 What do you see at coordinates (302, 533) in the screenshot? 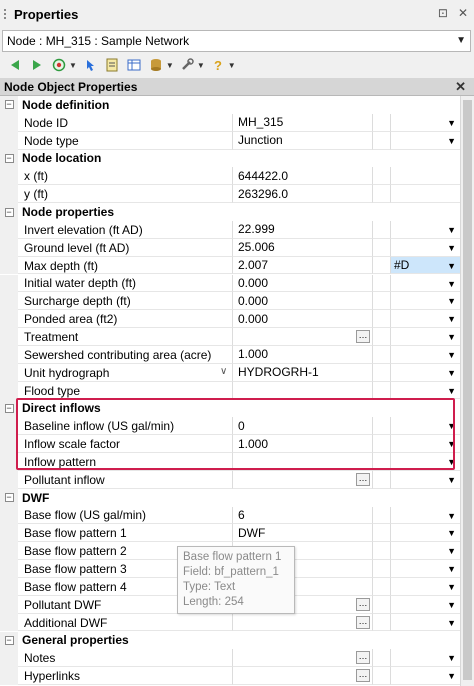
I see `base-flow-pattern-1-field: DWF` at bounding box center [302, 533].